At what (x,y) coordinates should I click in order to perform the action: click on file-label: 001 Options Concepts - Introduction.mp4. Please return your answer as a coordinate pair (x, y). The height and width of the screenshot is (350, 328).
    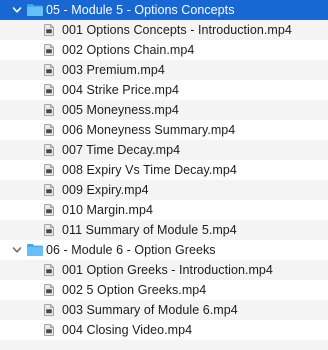
    Looking at the image, I should click on (177, 30).